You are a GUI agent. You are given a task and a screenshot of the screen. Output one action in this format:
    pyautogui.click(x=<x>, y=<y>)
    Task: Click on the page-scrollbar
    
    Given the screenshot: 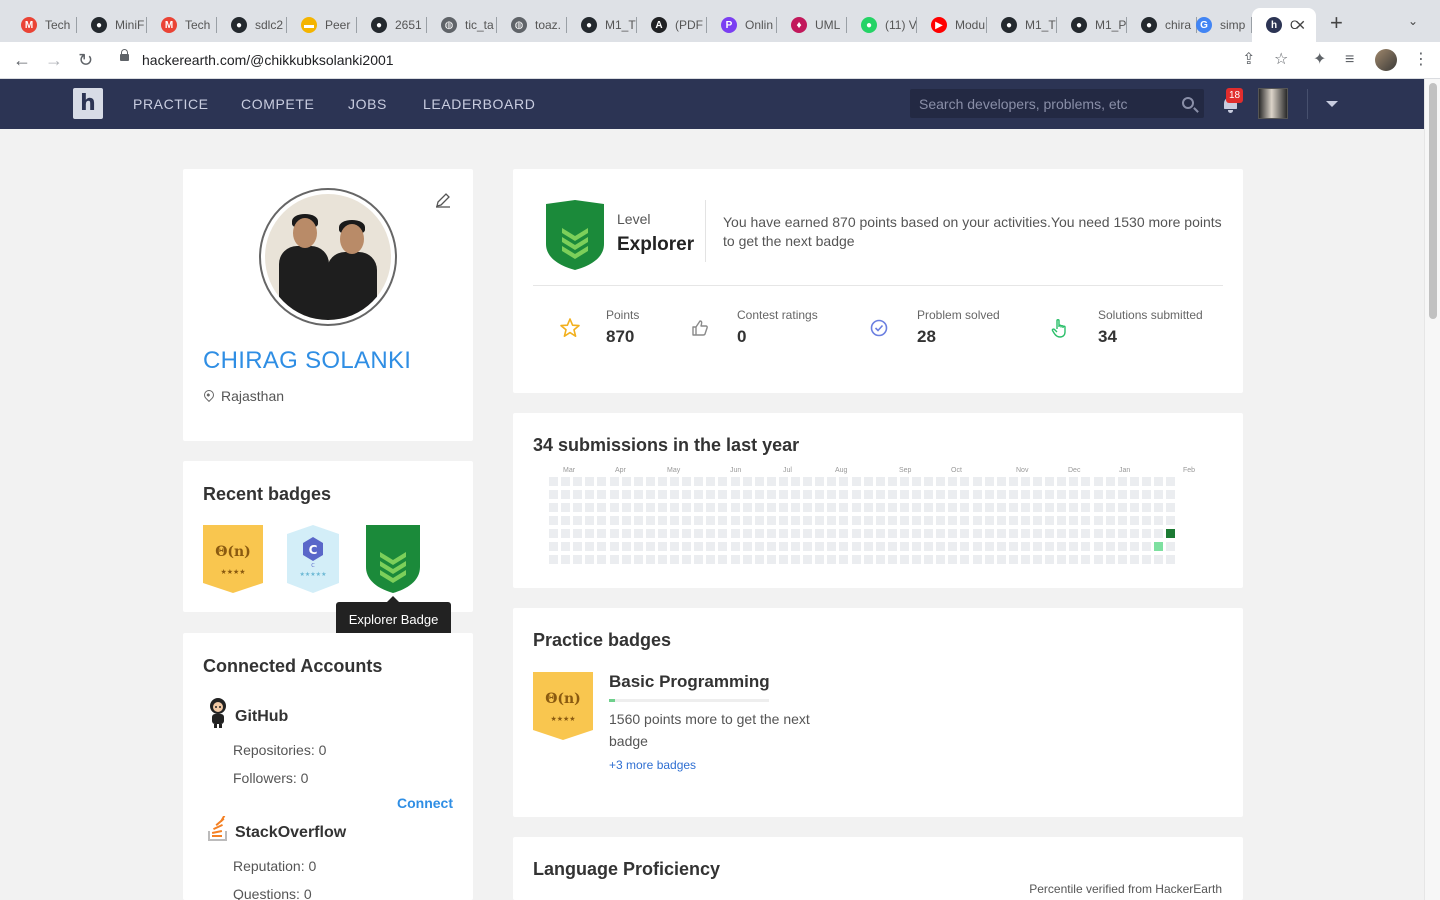 What is the action you would take?
    pyautogui.click(x=1432, y=489)
    